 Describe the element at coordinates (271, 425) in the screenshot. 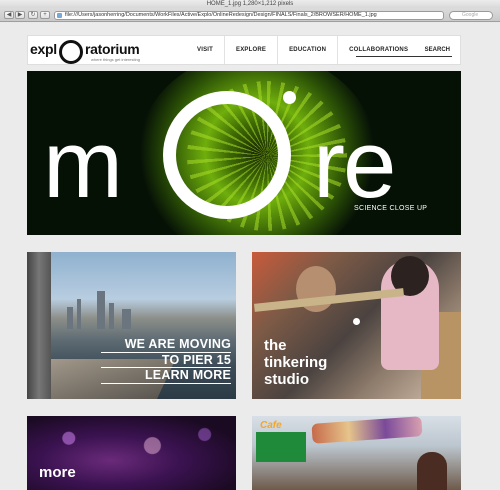

I see `cafe-sign: Cafe` at that location.